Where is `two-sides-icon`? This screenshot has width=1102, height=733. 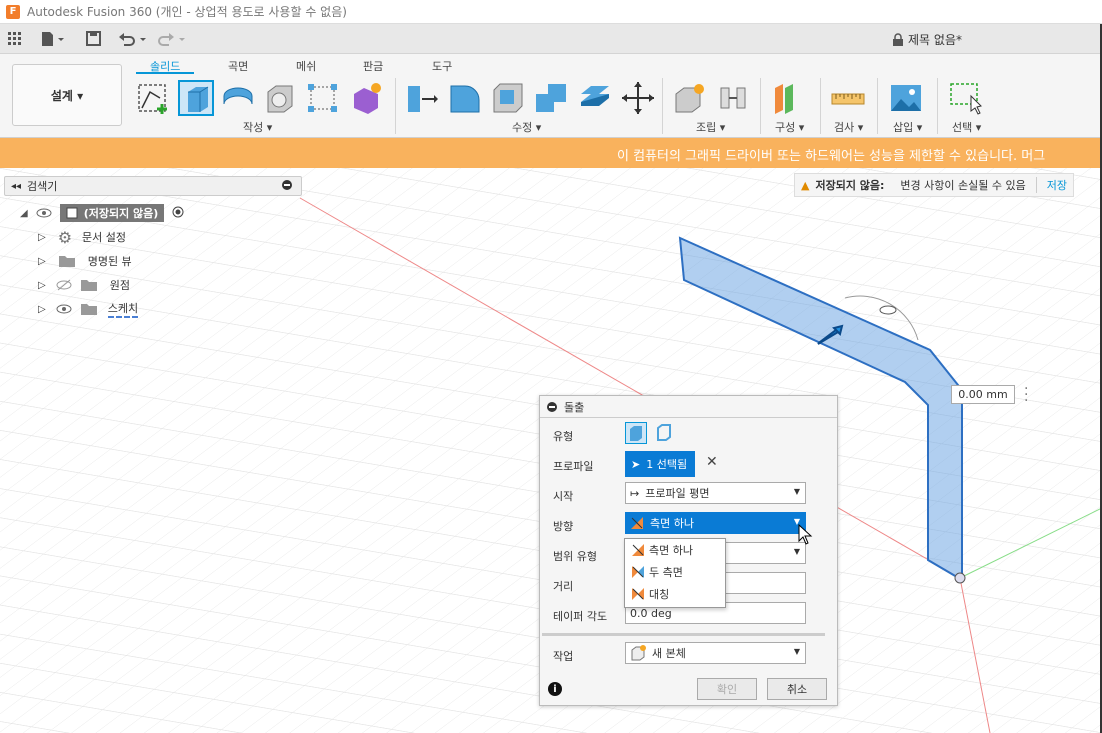 two-sides-icon is located at coordinates (638, 572).